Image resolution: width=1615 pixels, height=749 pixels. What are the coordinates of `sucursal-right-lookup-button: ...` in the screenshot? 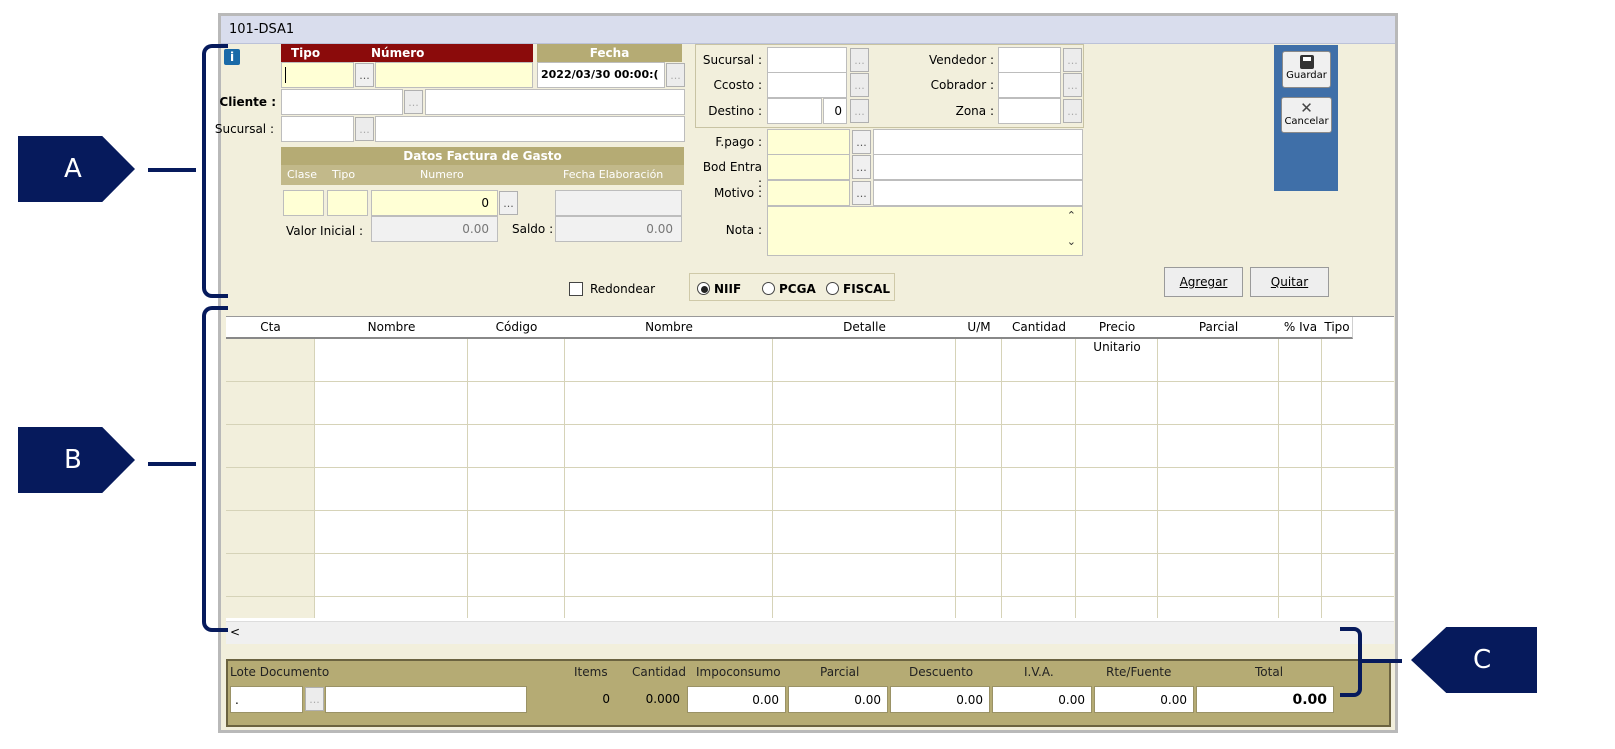 It's located at (859, 60).